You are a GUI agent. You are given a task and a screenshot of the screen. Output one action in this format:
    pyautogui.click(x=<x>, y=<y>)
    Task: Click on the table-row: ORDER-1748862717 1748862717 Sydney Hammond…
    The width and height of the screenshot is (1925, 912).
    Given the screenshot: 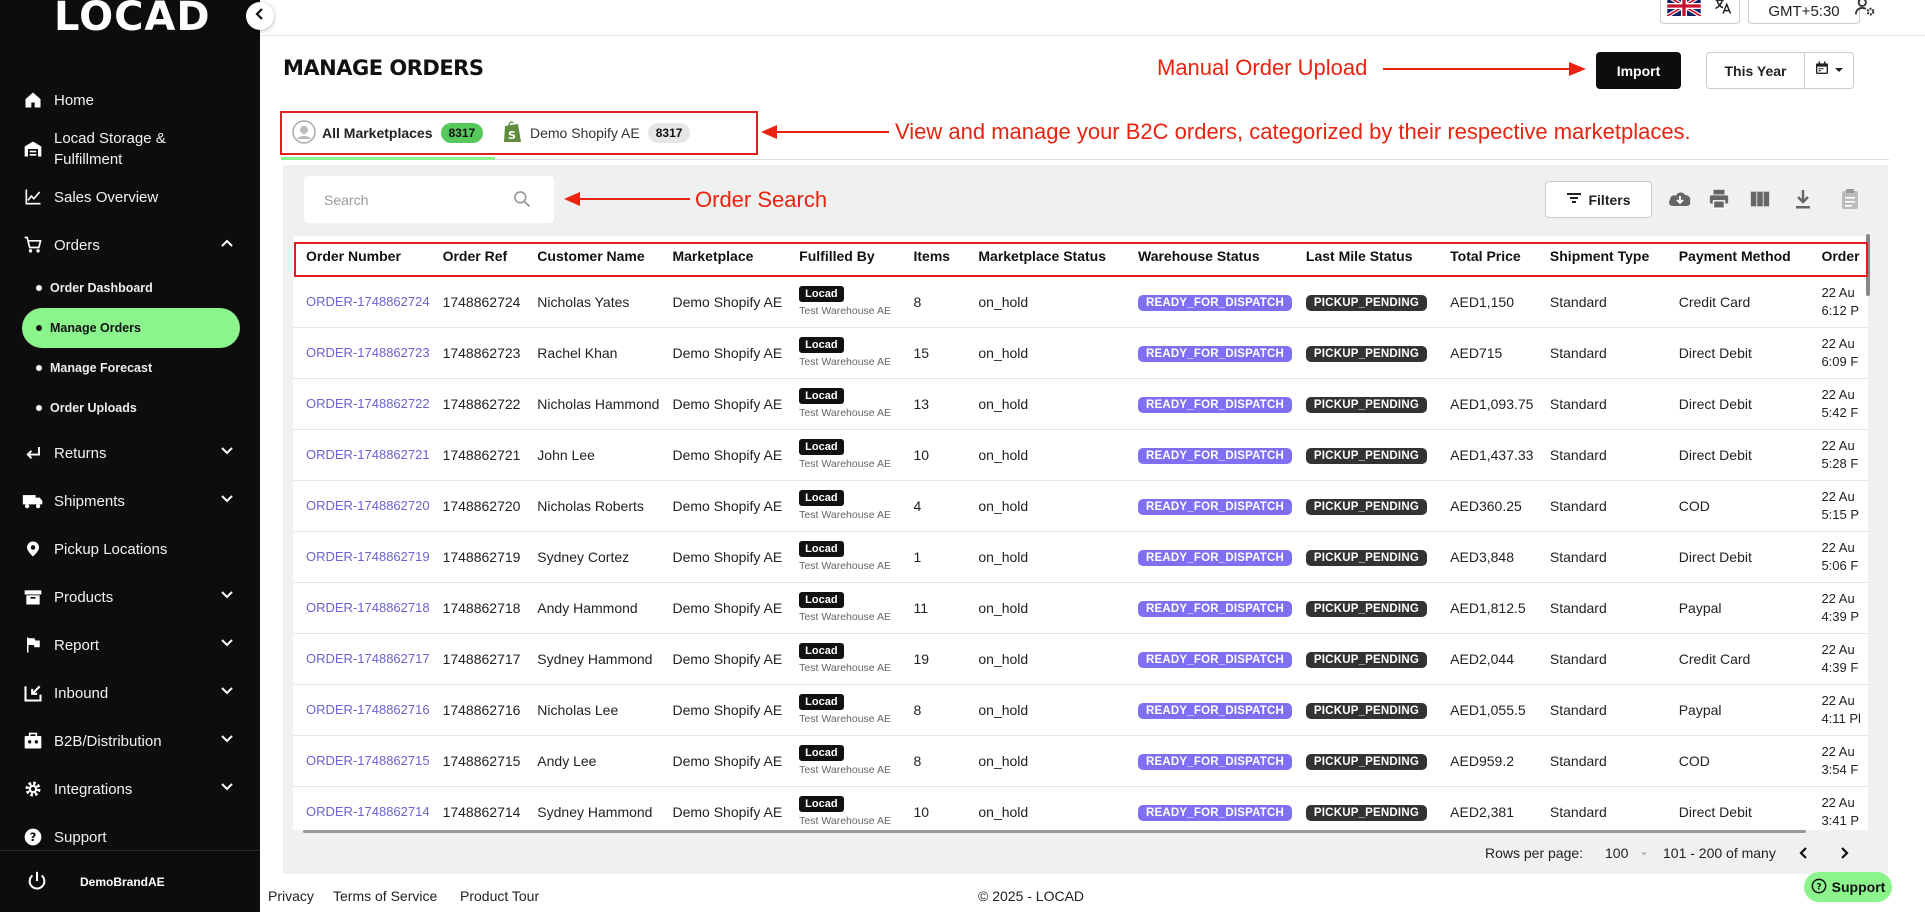 What is the action you would take?
    pyautogui.click(x=1080, y=658)
    